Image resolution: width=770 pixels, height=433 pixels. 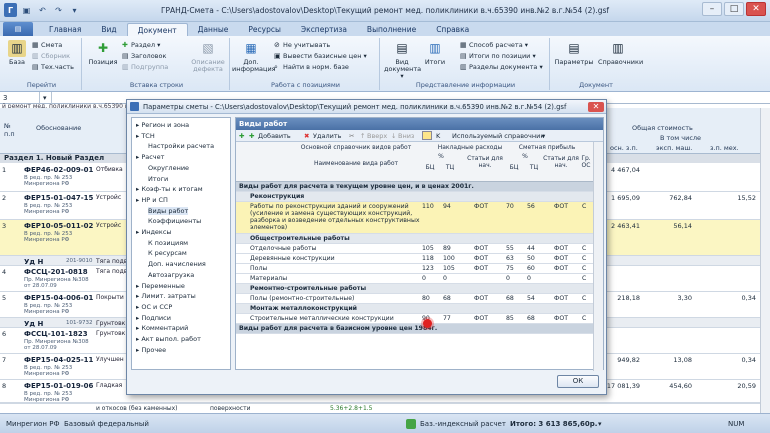 What do you see at coordinates (152, 200) in the screenshot?
I see `tree-item-7: ▸ НР и СП` at bounding box center [152, 200].